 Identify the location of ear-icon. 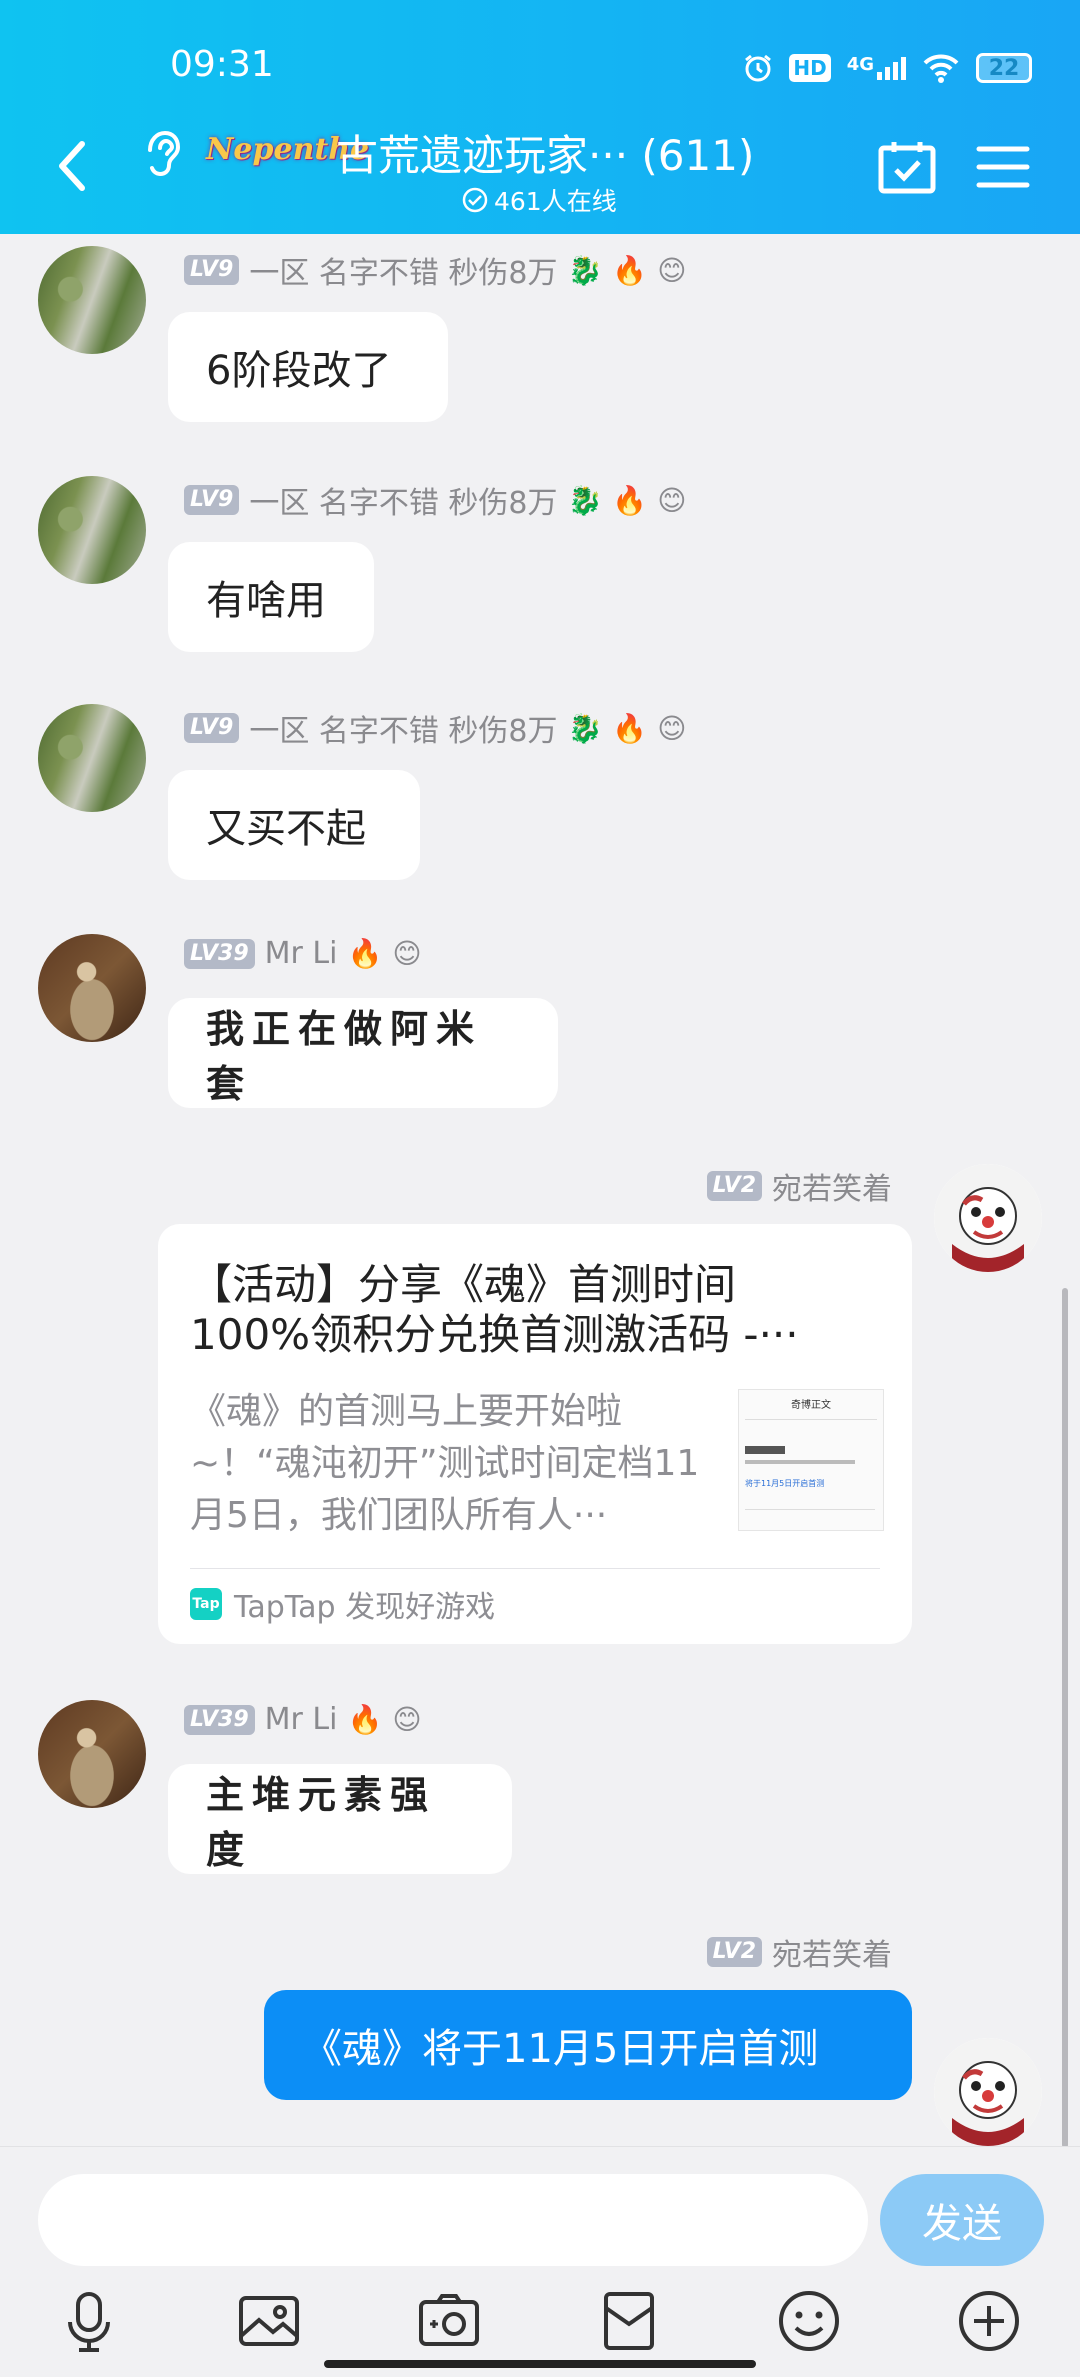
(161, 153).